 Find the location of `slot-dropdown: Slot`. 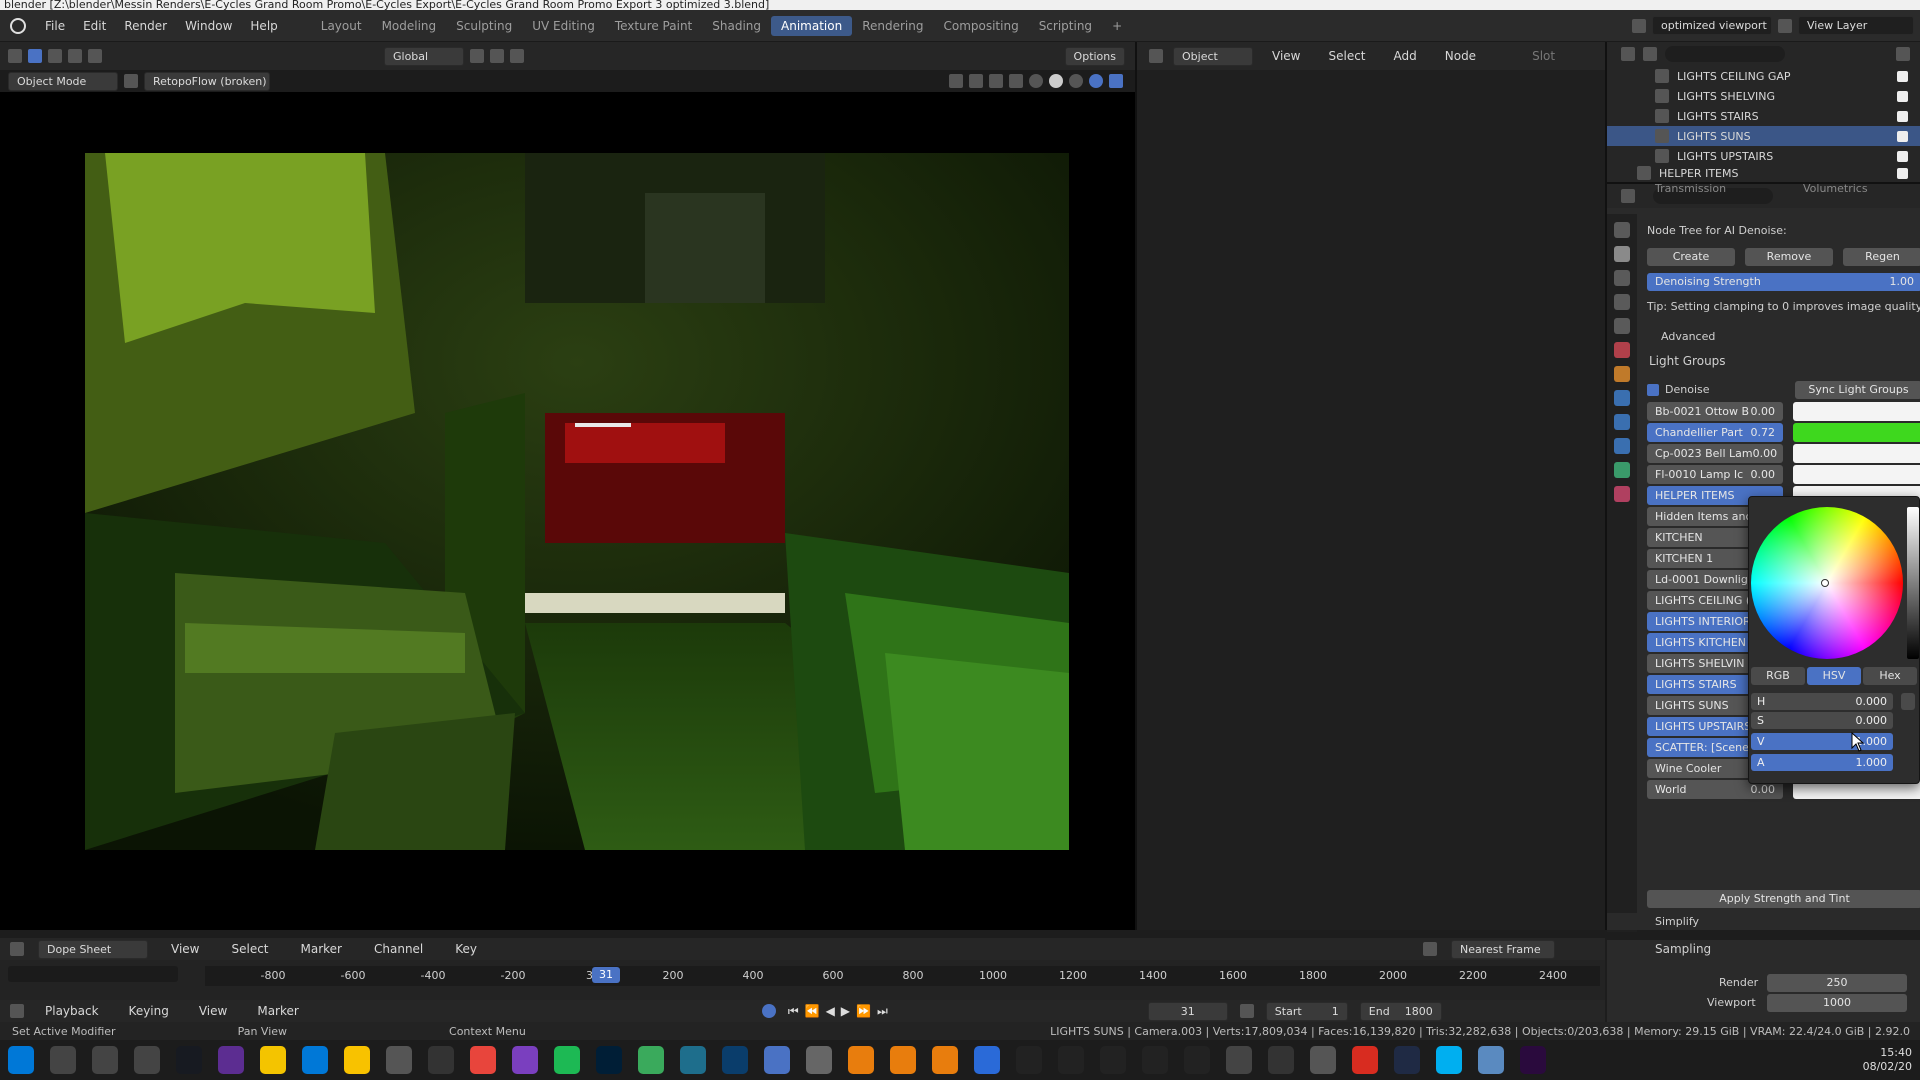

slot-dropdown: Slot is located at coordinates (1543, 56).